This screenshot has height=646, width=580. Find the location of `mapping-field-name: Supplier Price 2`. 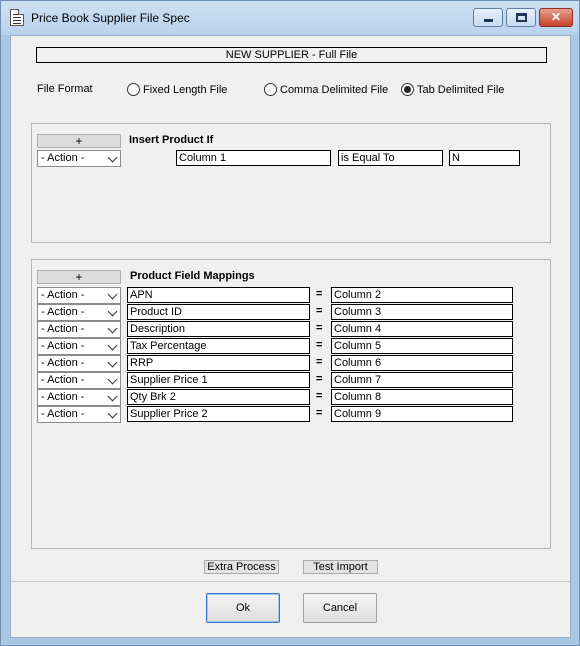

mapping-field-name: Supplier Price 2 is located at coordinates (218, 414).